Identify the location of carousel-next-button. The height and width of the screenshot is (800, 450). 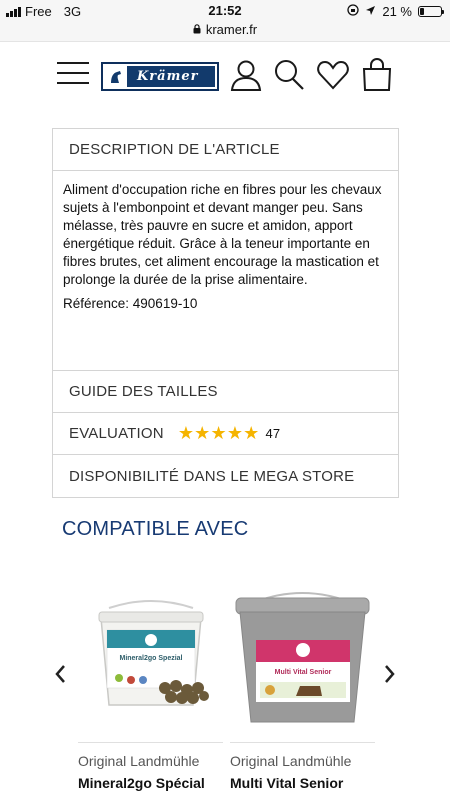
(390, 674).